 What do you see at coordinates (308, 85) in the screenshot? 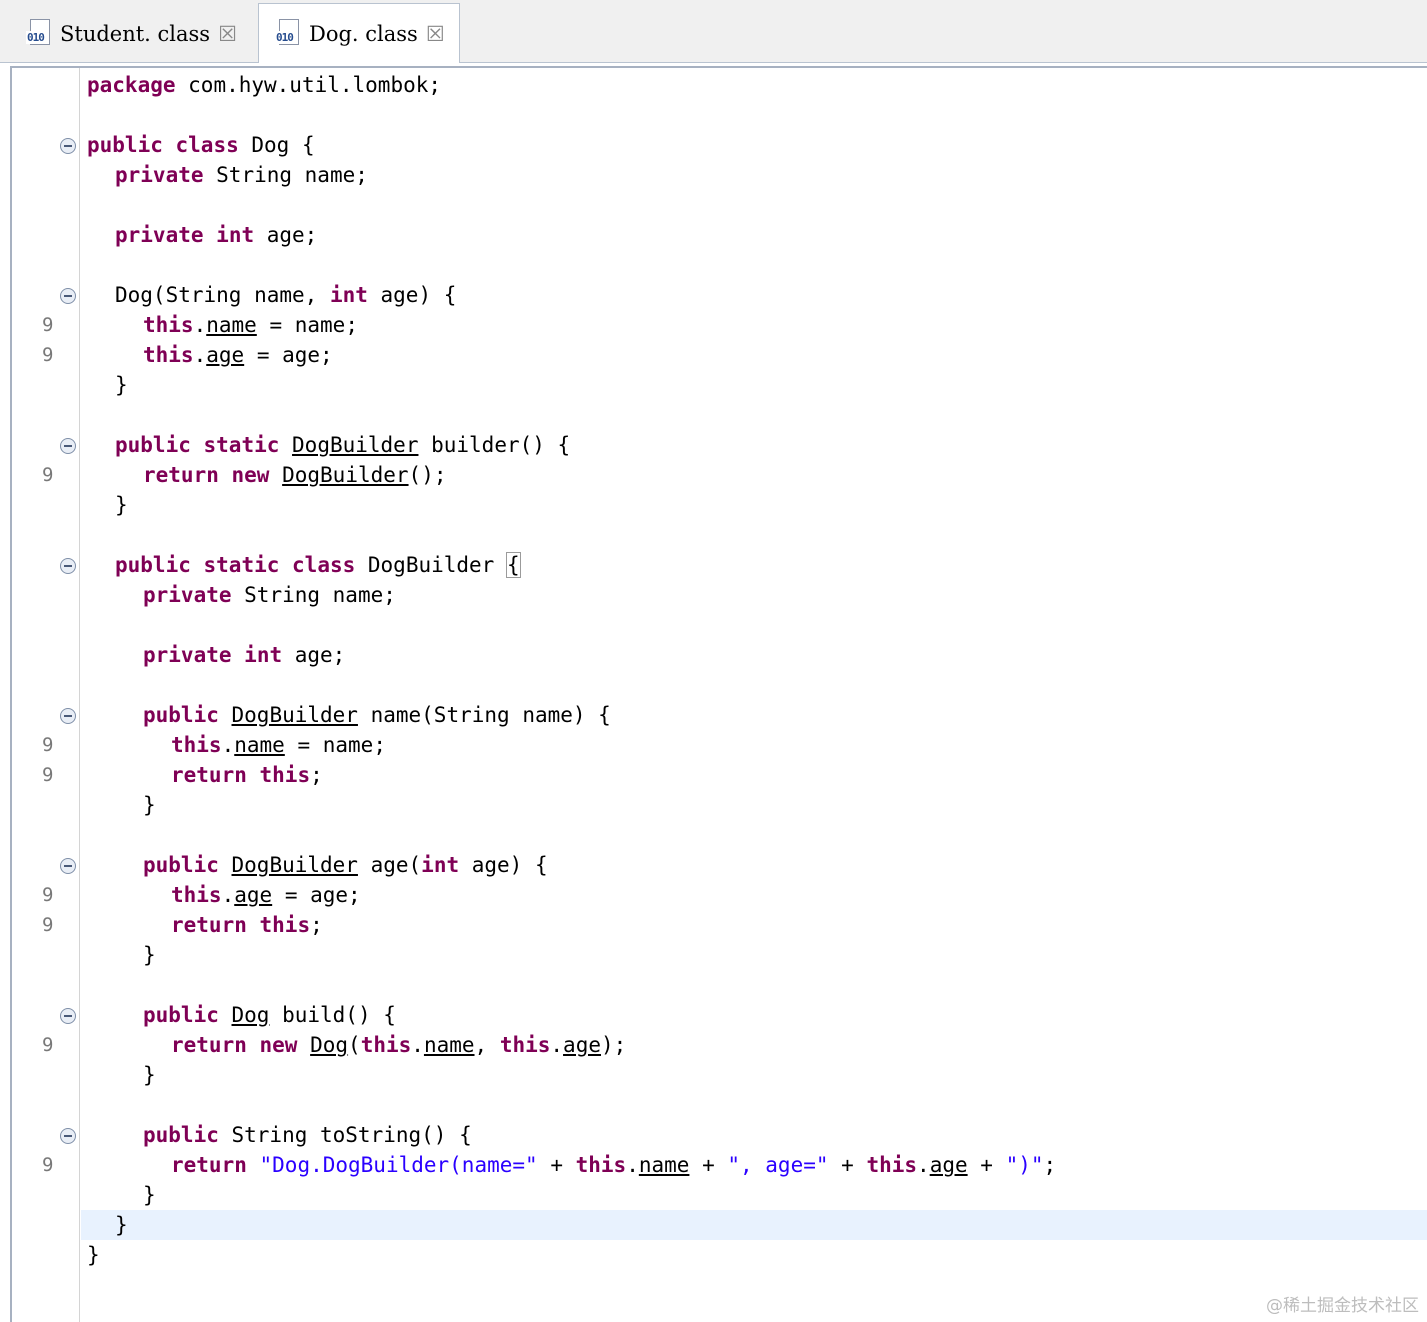
I see `code-token: com.hyw.util.lombok;` at bounding box center [308, 85].